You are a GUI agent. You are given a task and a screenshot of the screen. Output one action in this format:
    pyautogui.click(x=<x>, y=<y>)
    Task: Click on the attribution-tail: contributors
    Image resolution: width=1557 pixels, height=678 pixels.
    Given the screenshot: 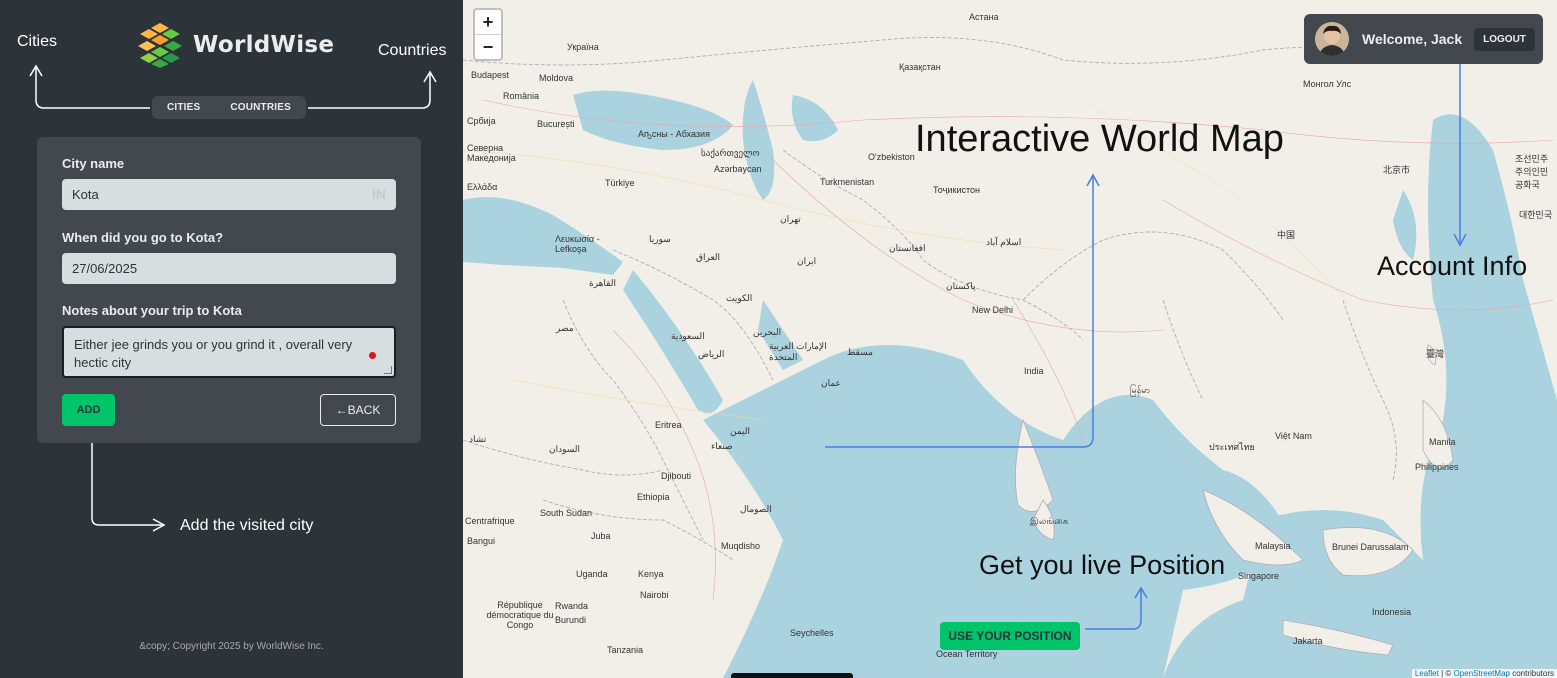 What is the action you would take?
    pyautogui.click(x=1531, y=673)
    